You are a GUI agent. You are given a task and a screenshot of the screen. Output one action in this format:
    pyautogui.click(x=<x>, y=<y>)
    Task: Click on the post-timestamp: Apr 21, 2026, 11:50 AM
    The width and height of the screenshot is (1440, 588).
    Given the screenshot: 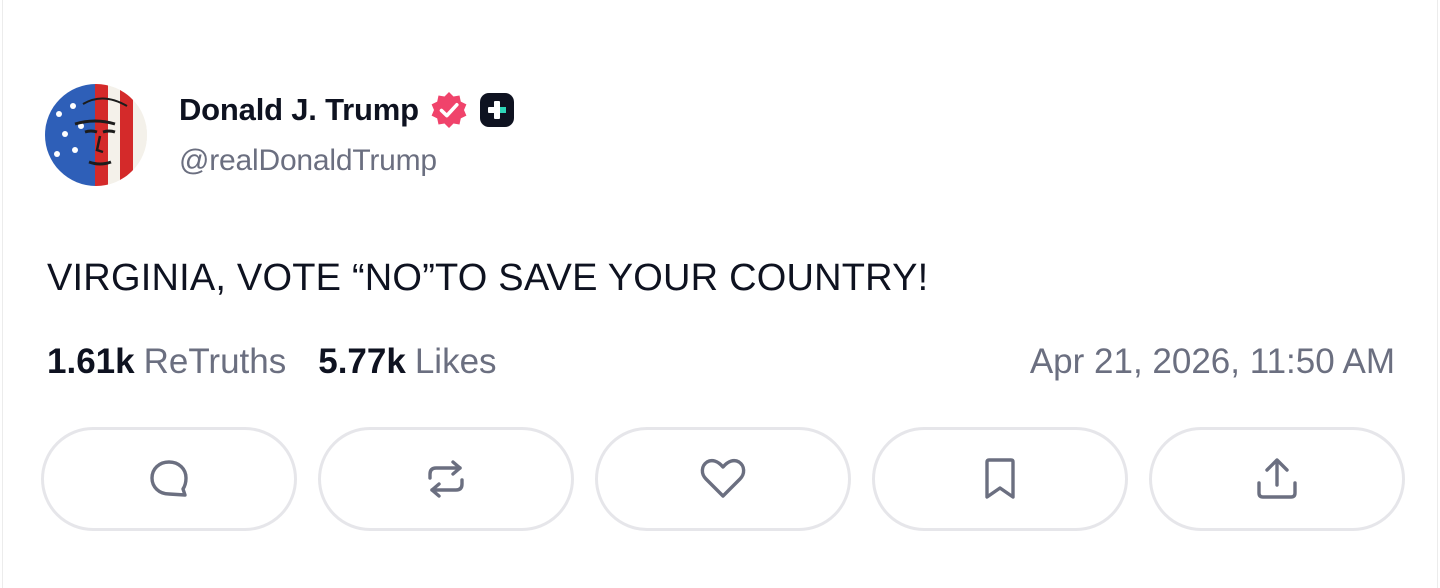 What is the action you would take?
    pyautogui.click(x=1212, y=362)
    